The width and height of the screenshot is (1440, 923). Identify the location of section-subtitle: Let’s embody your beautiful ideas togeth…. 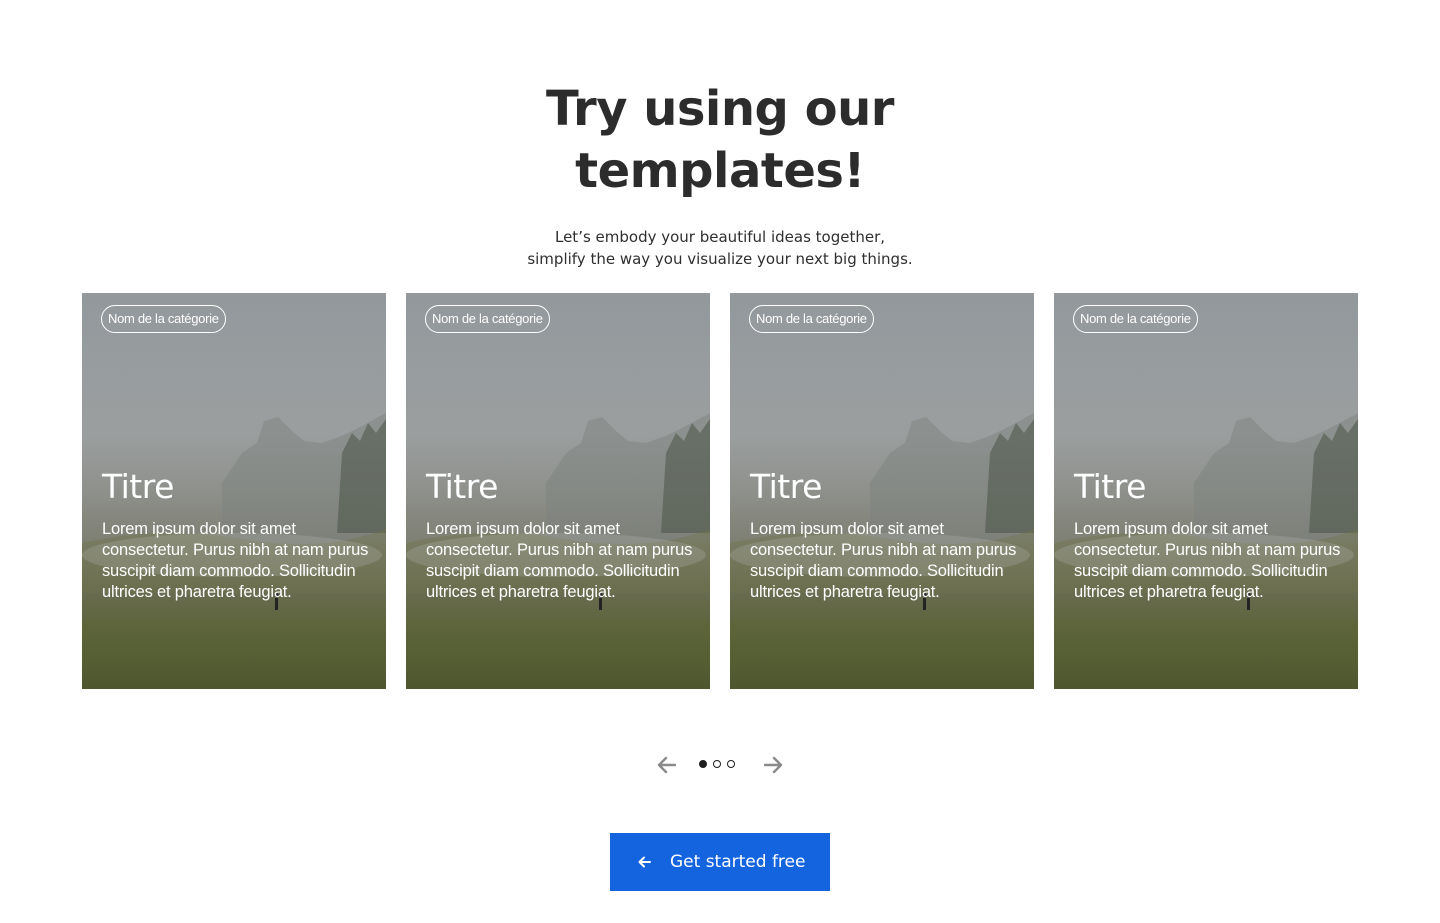
(720, 248).